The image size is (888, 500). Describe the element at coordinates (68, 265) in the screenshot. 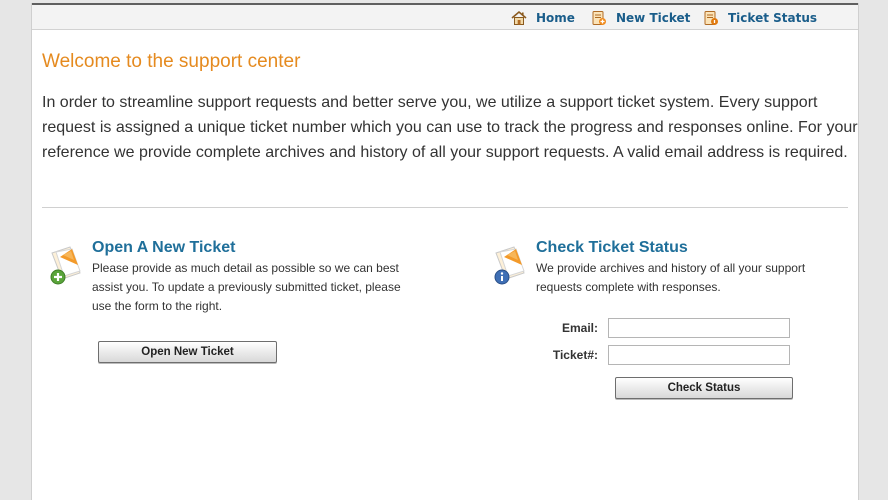

I see `new-ticket-icon` at that location.